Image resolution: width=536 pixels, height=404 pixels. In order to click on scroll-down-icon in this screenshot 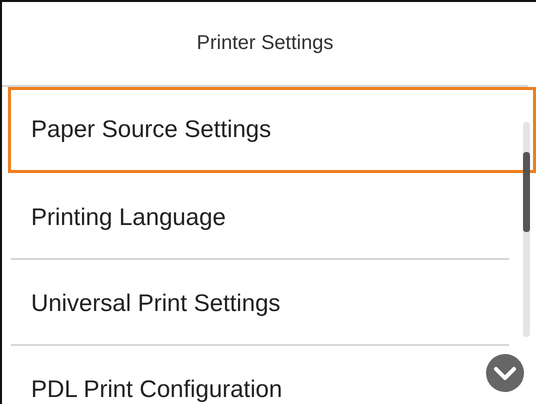, I will do `click(505, 373)`.